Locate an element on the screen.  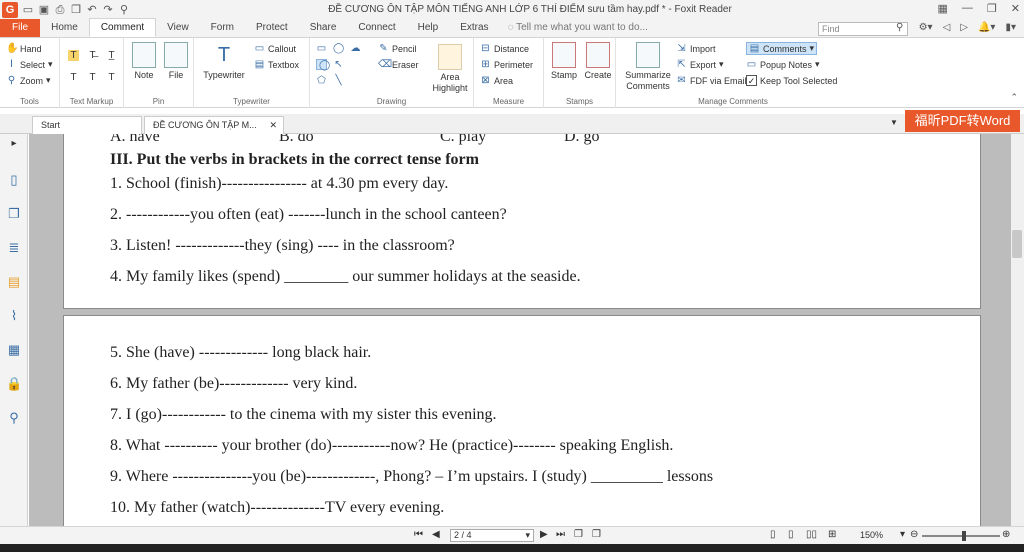
eraser-button: ⌫ Eraser is located at coordinates (398, 64).